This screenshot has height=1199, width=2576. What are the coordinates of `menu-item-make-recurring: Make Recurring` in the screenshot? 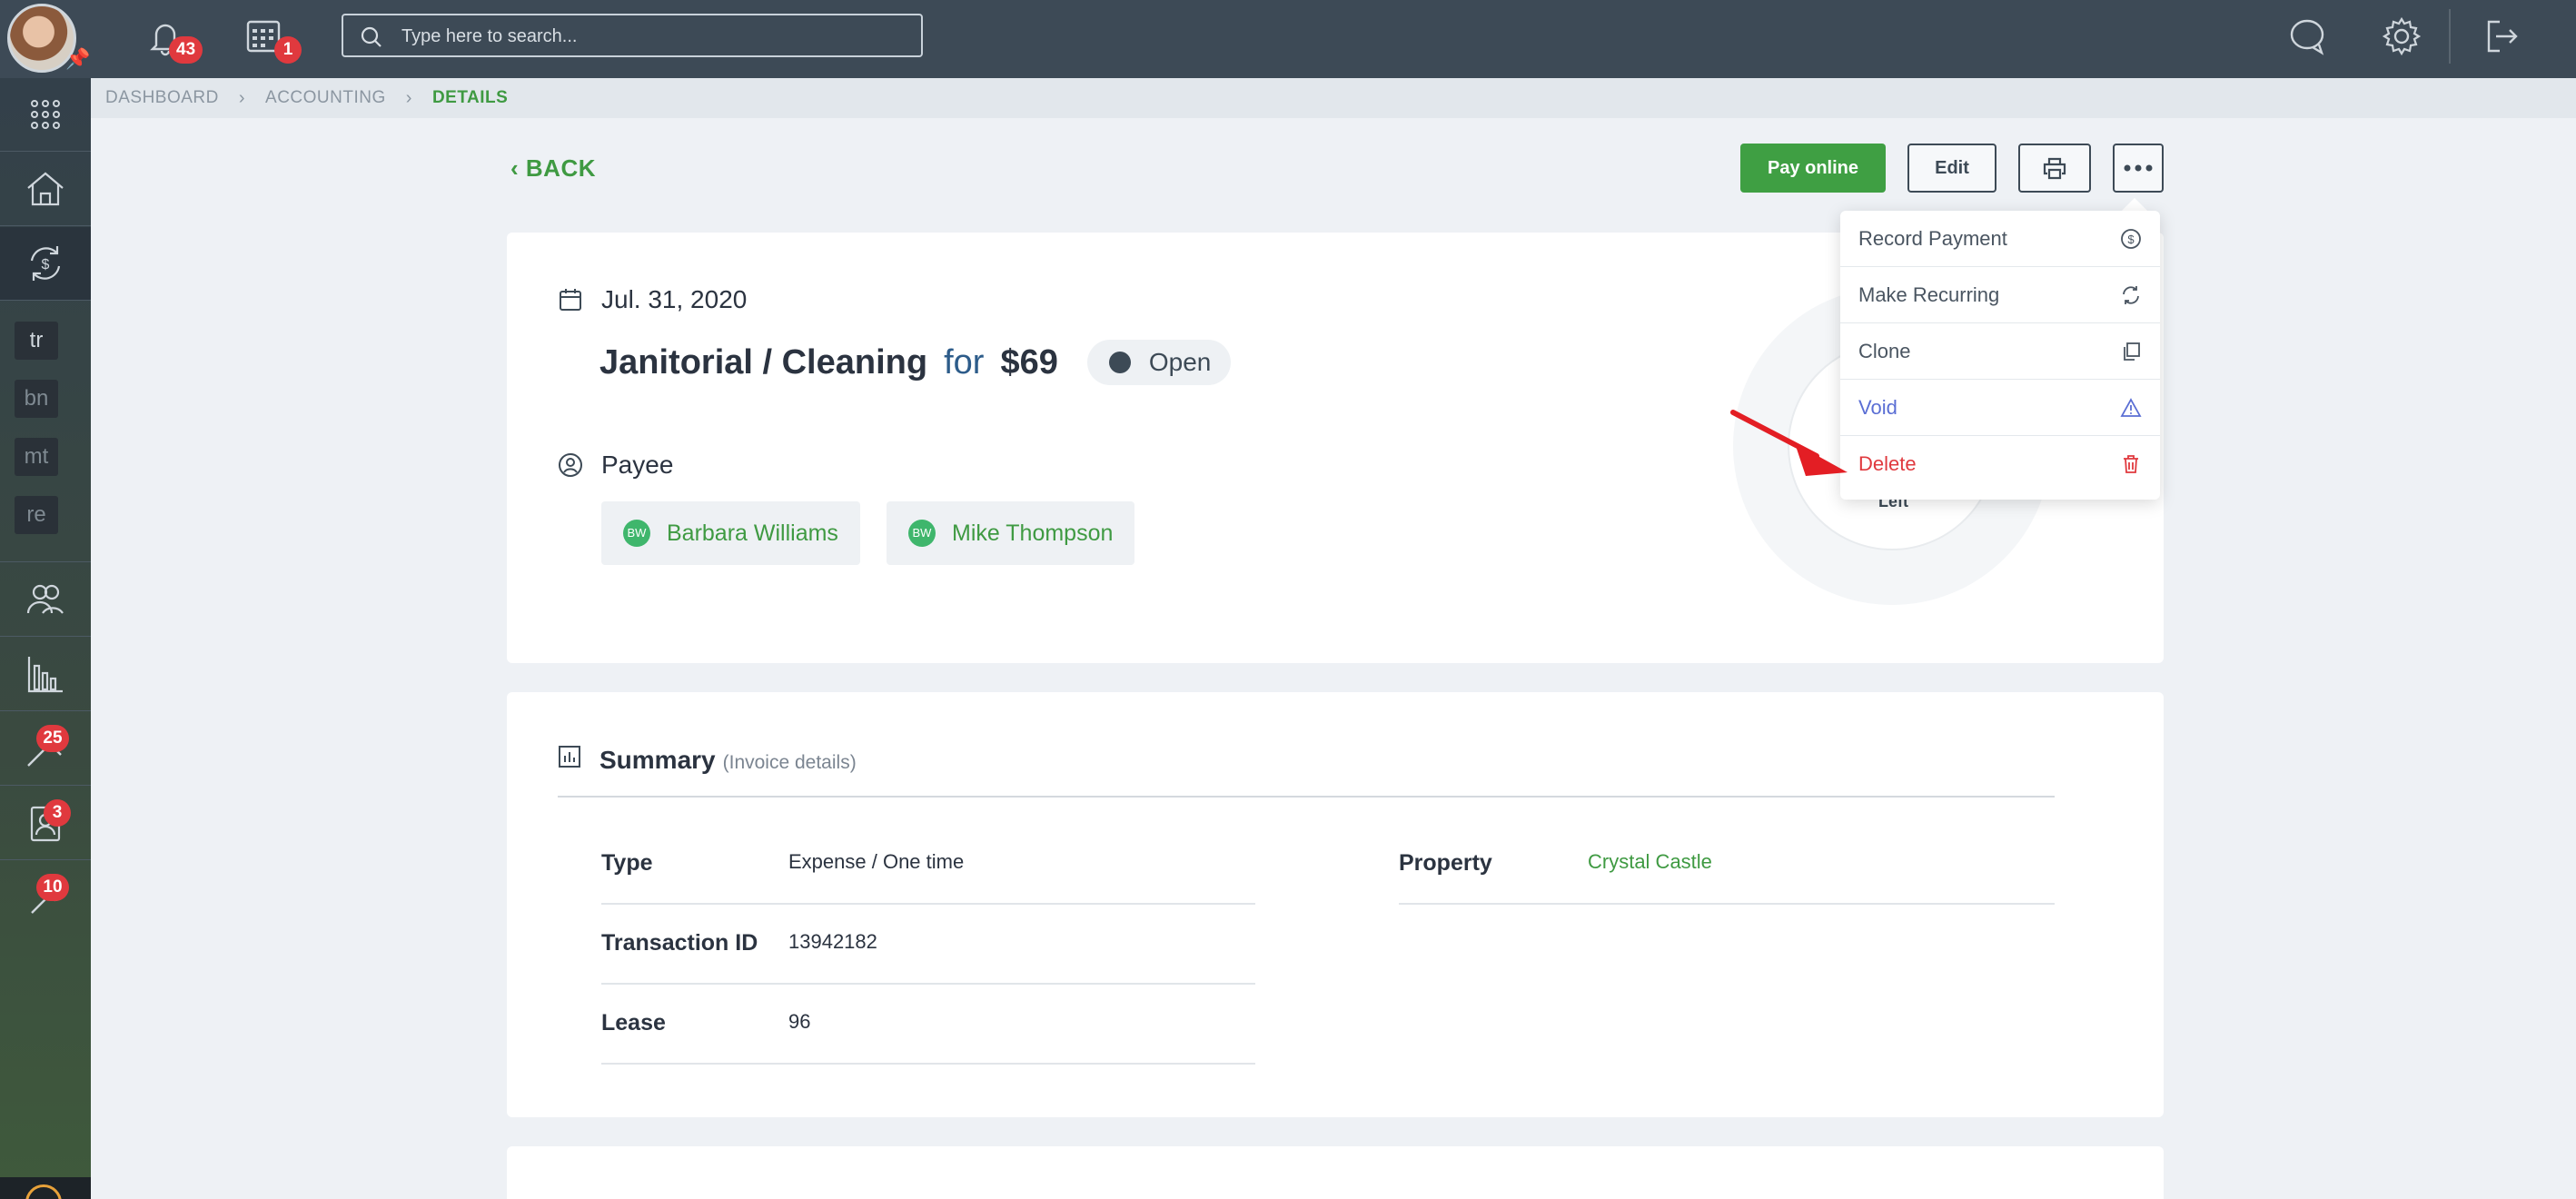 It's located at (2000, 295).